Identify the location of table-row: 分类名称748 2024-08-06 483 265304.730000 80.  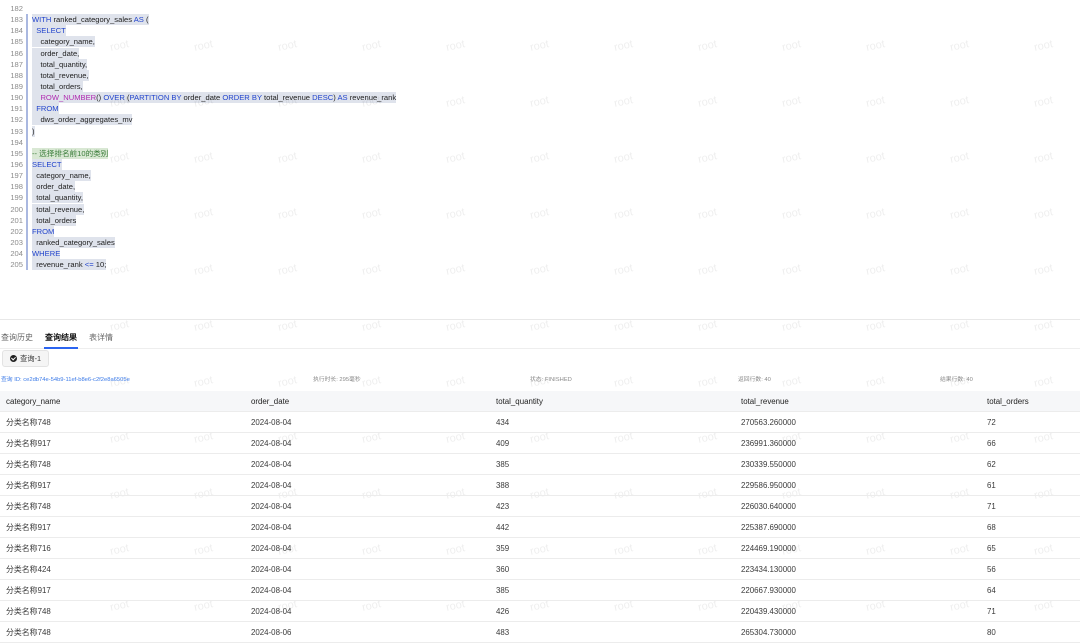
(540, 632).